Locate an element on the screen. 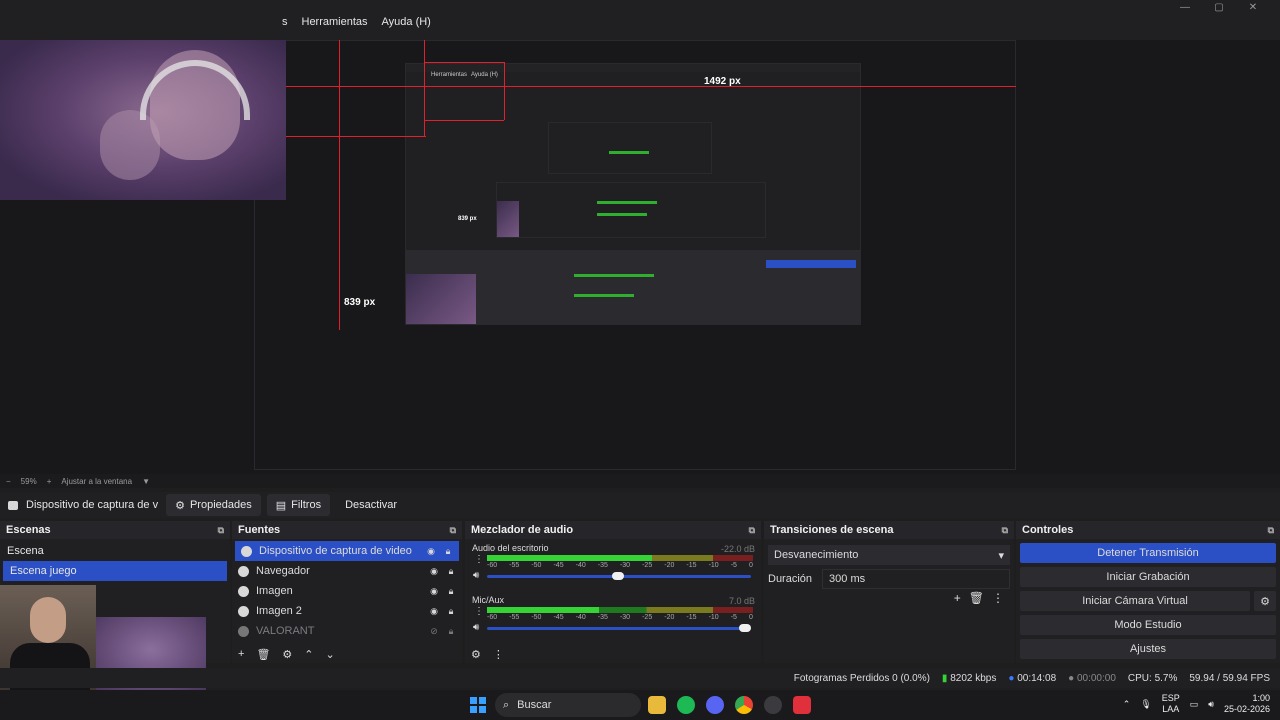  mixer-toolbar: ⚙ ⋮ is located at coordinates (487, 654).